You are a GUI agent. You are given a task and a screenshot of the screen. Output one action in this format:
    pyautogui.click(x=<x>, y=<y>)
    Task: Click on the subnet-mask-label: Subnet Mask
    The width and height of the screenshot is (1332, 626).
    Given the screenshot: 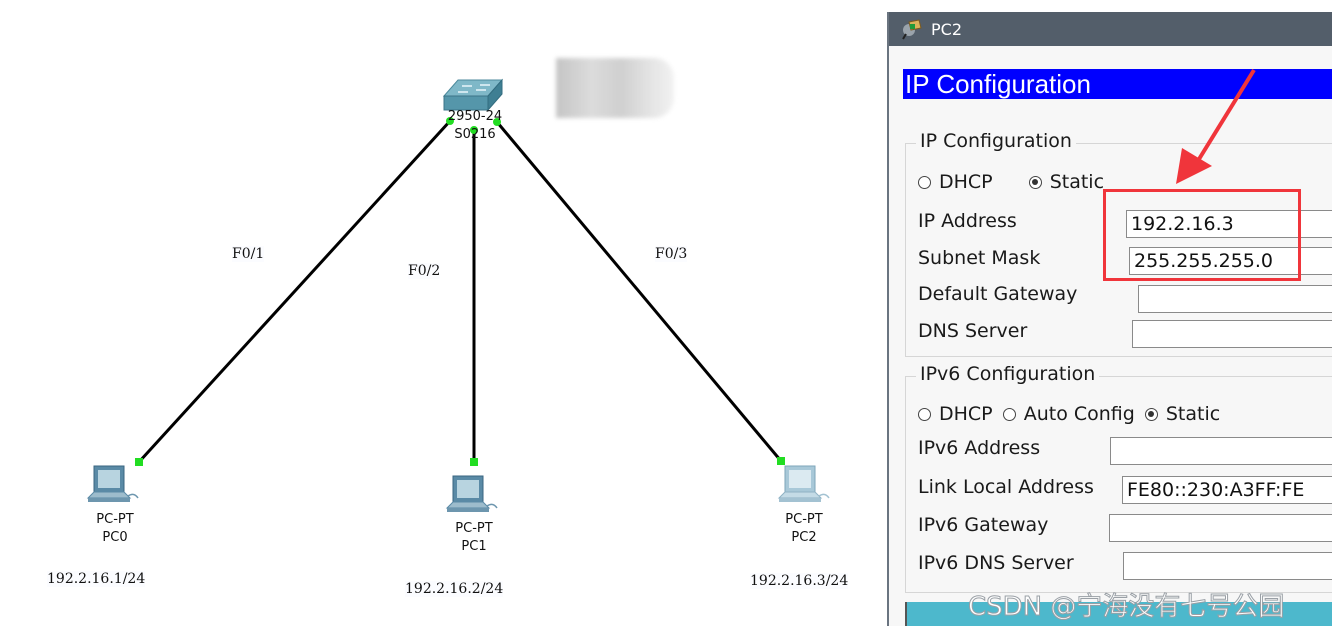 What is the action you would take?
    pyautogui.click(x=979, y=258)
    